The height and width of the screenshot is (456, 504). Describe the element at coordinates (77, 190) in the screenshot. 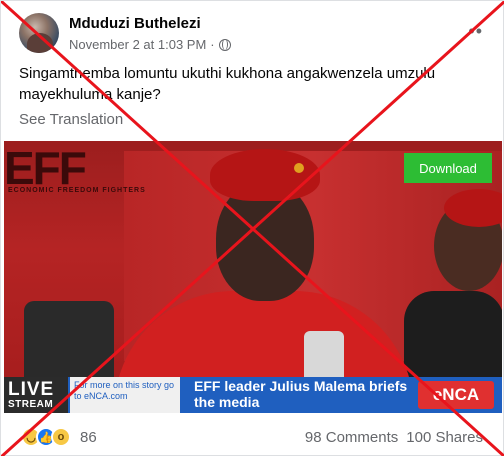

I see `eff-logo-subtitle: ECONOMIC FREEDOM FIGHTERS` at that location.